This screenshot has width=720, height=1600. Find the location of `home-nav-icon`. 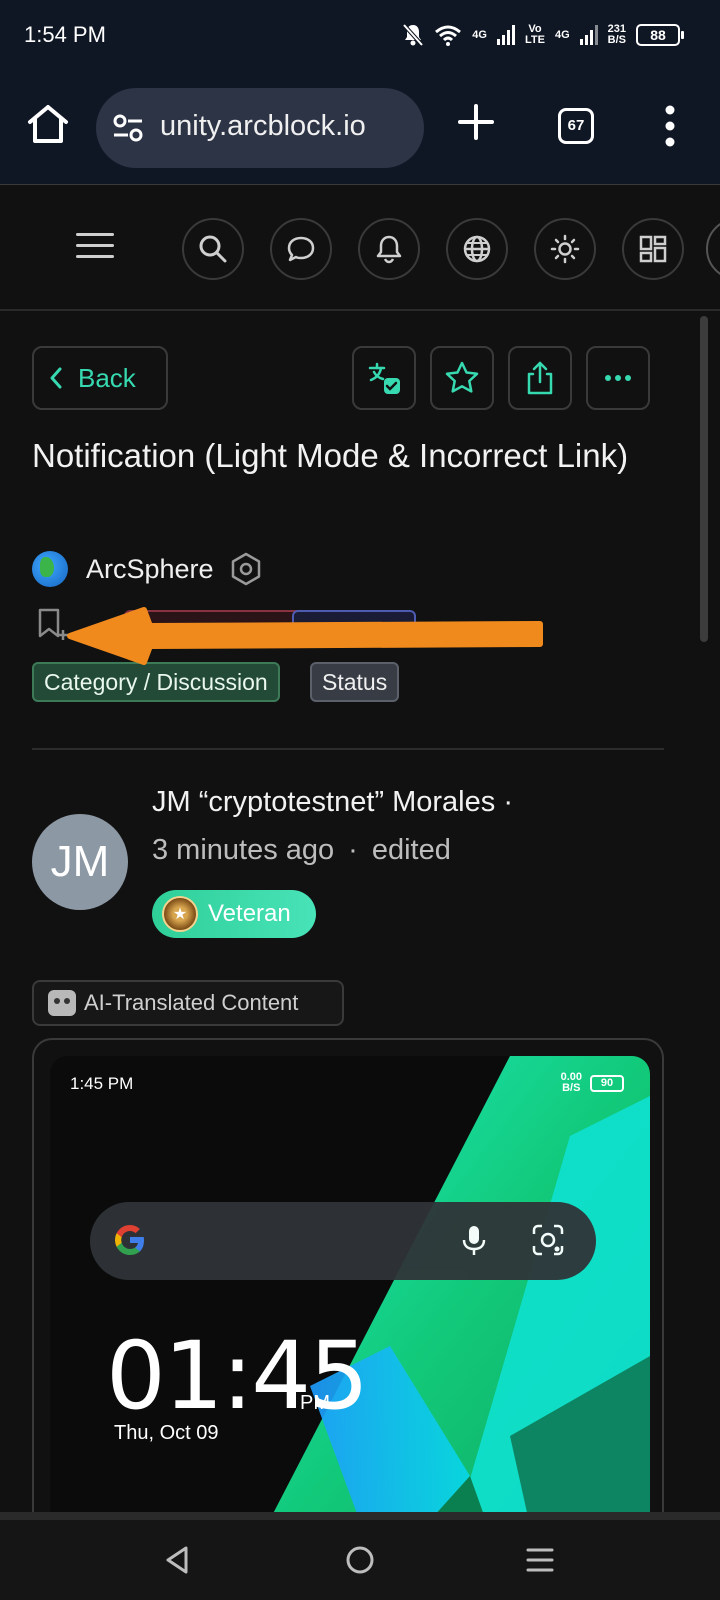

home-nav-icon is located at coordinates (360, 1560).